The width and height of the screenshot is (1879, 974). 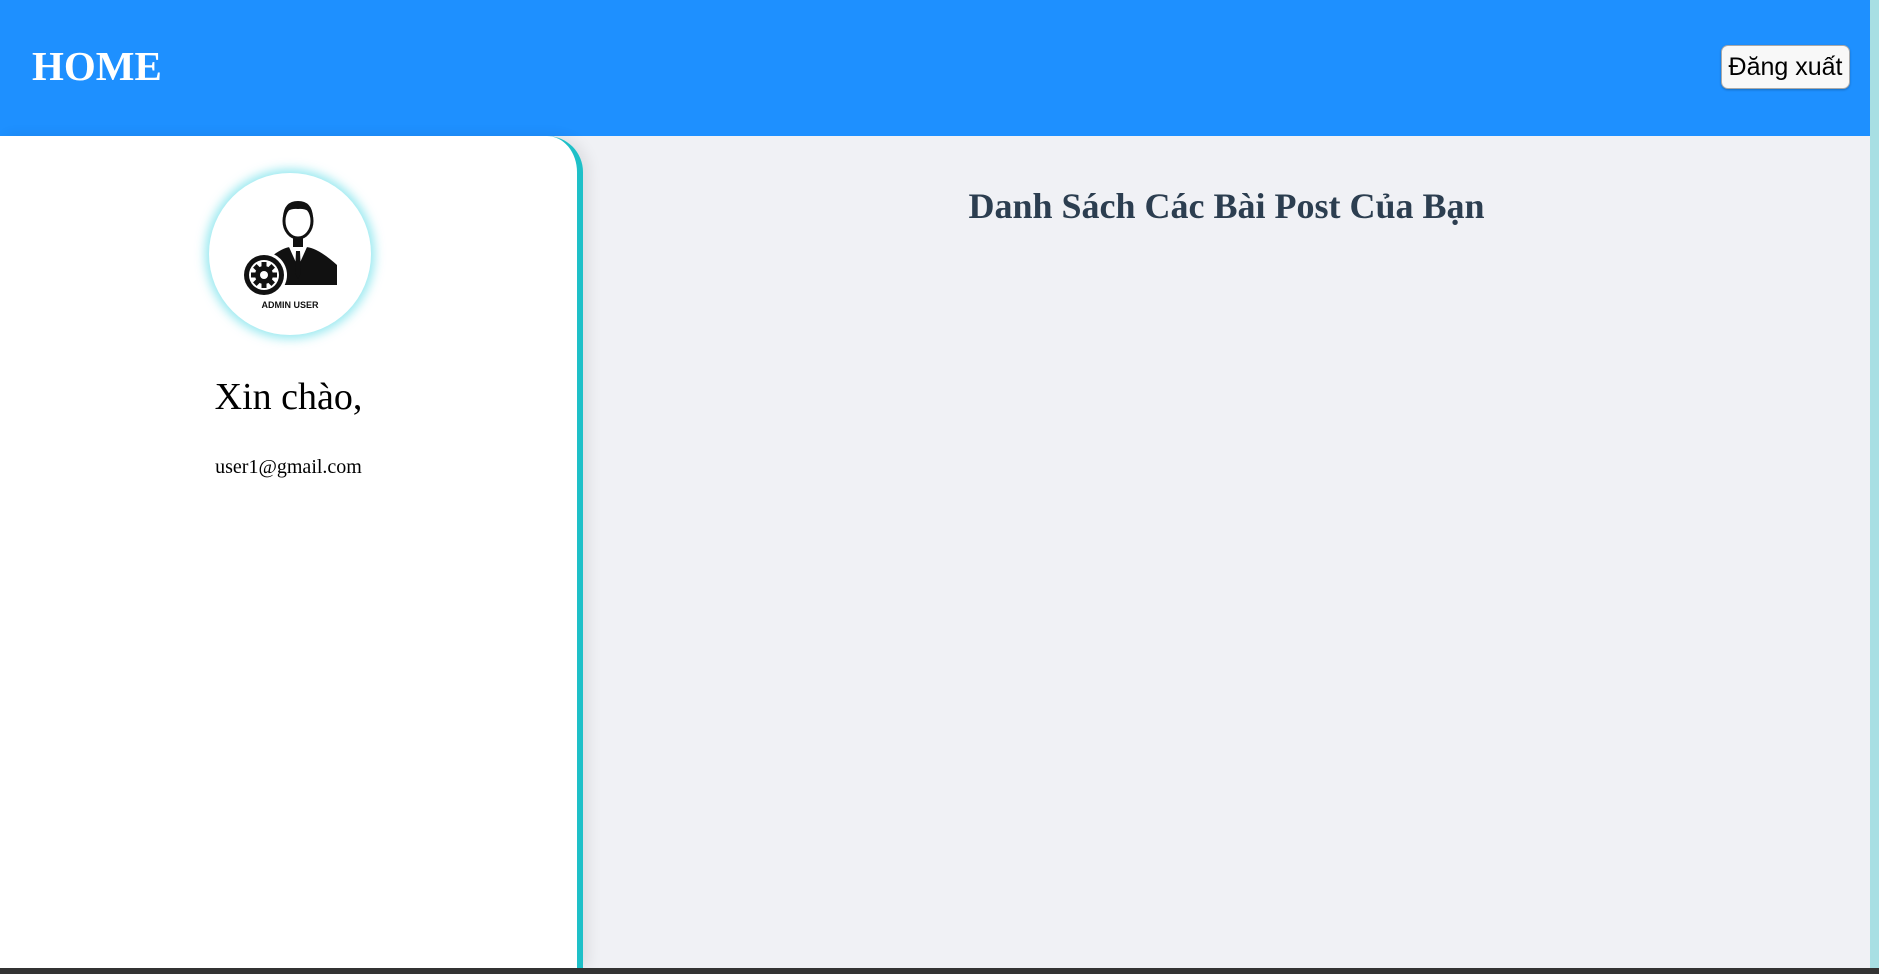 I want to click on top-header: HOME Đăng xuất, so click(x=935, y=68).